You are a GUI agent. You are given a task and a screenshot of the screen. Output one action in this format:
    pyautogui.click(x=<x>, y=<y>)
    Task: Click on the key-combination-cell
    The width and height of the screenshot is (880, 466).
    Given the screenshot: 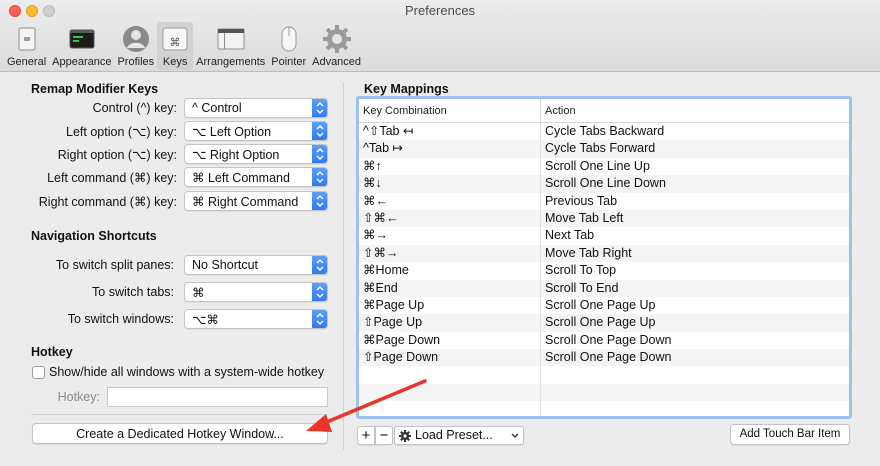 What is the action you would take?
    pyautogui.click(x=450, y=375)
    